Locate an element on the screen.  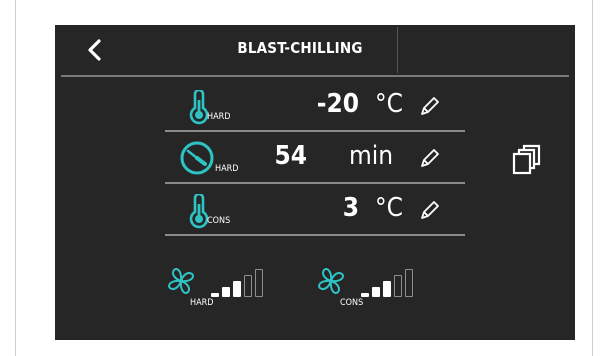
back-button is located at coordinates (96, 50).